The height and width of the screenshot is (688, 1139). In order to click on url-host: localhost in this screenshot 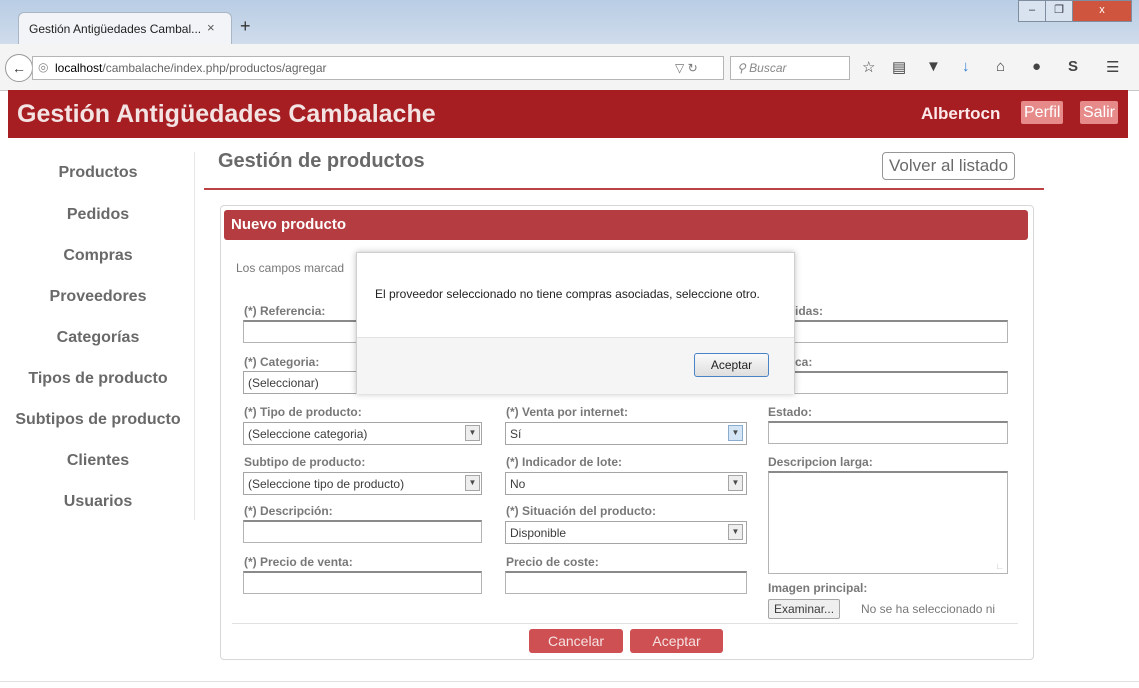, I will do `click(79, 68)`.